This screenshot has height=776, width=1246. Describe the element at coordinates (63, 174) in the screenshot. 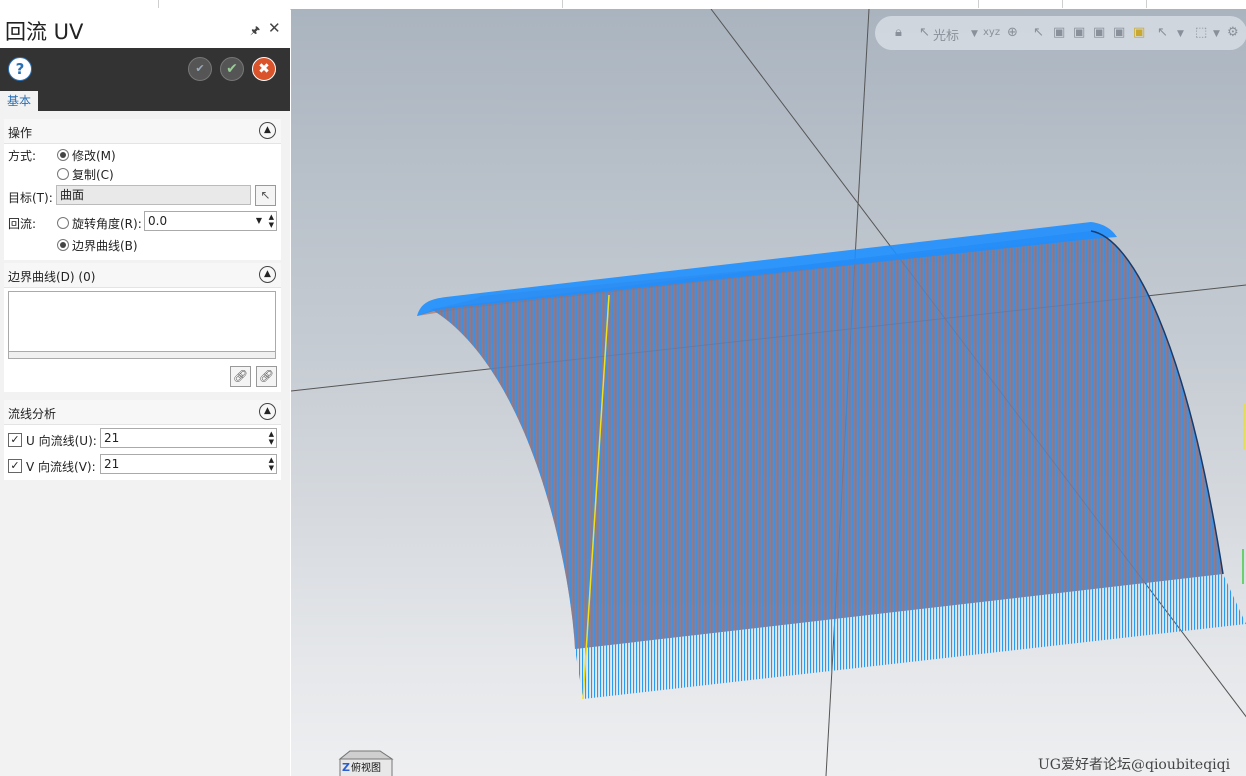

I see `mode-copy-radio` at that location.